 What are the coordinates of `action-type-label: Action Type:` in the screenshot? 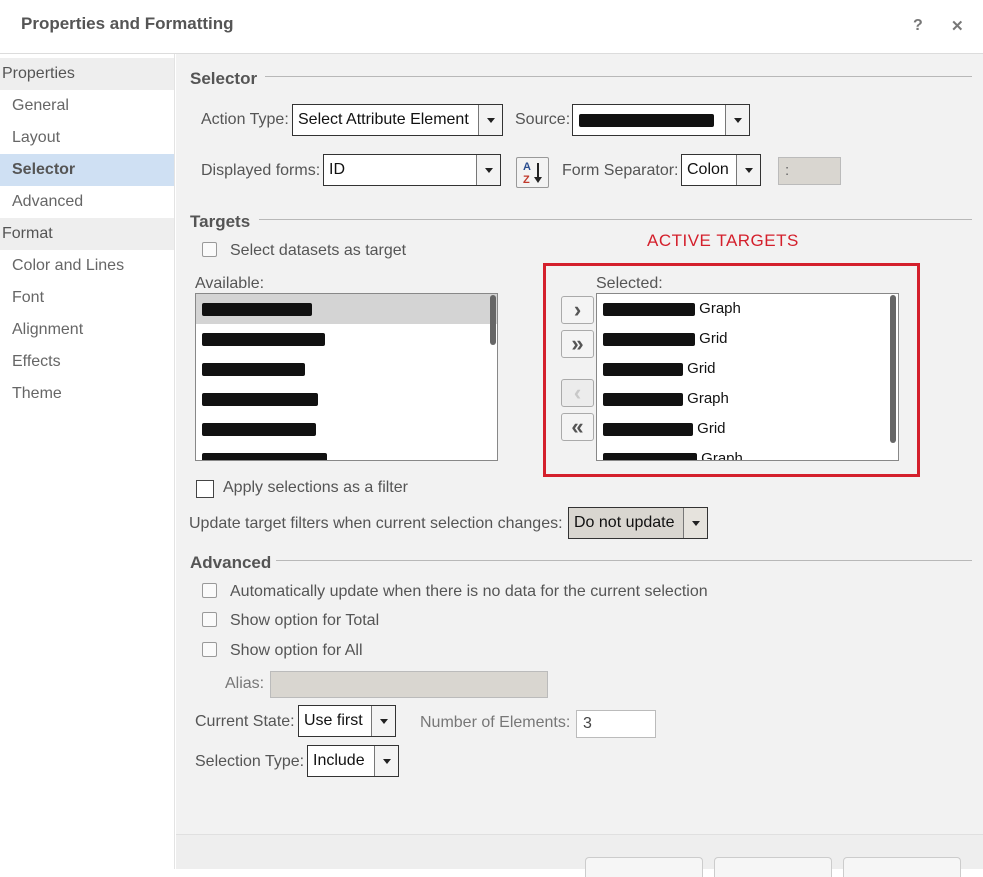 It's located at (245, 119).